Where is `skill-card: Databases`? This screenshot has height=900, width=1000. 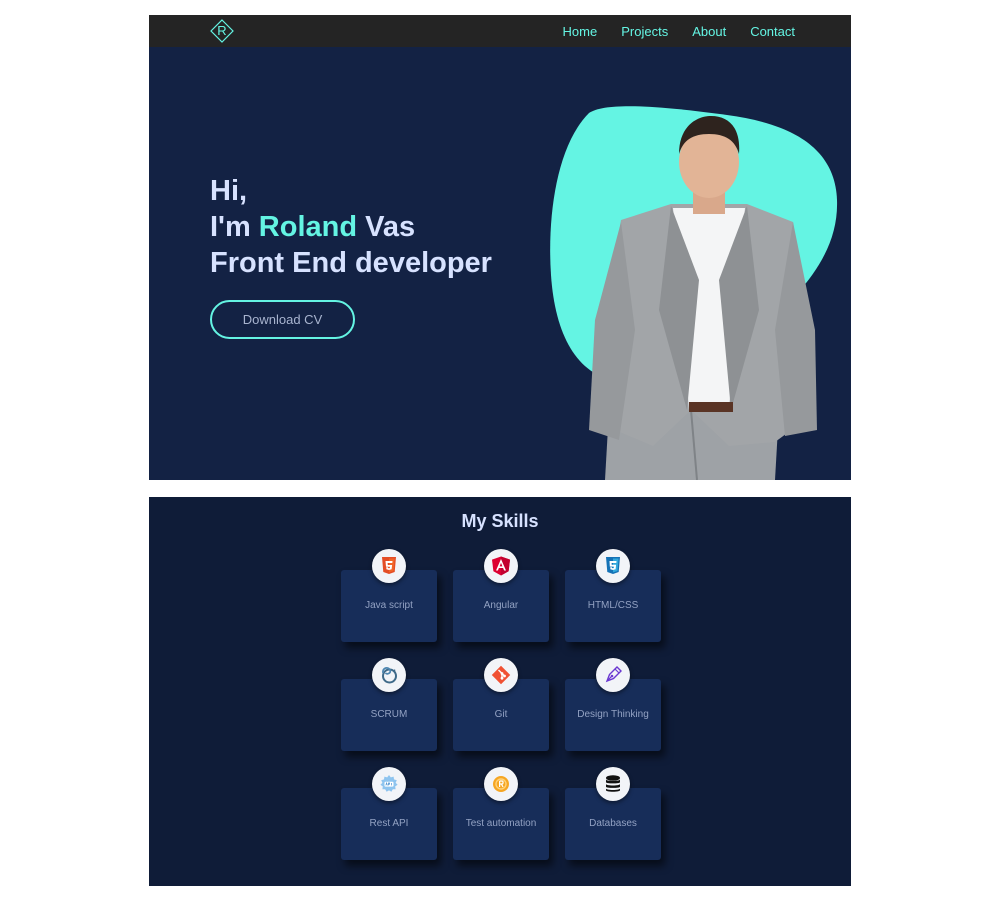 skill-card: Databases is located at coordinates (613, 813).